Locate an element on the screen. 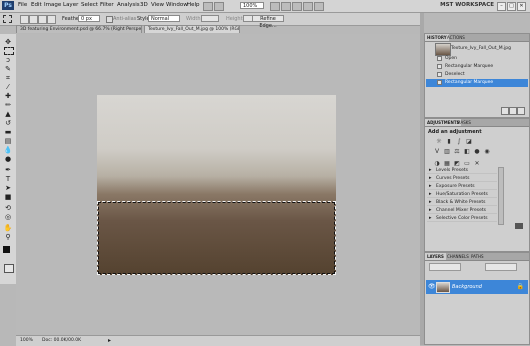 This screenshot has width=530, height=346. curves-icon: ∫ is located at coordinates (459, 141).